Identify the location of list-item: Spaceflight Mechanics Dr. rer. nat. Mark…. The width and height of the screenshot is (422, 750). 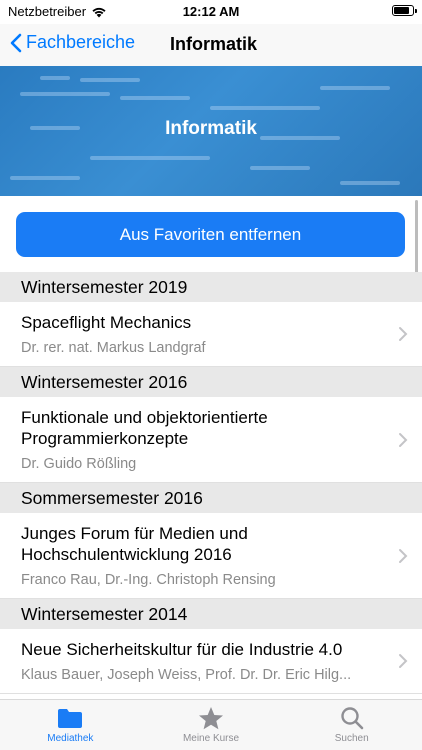
(211, 334).